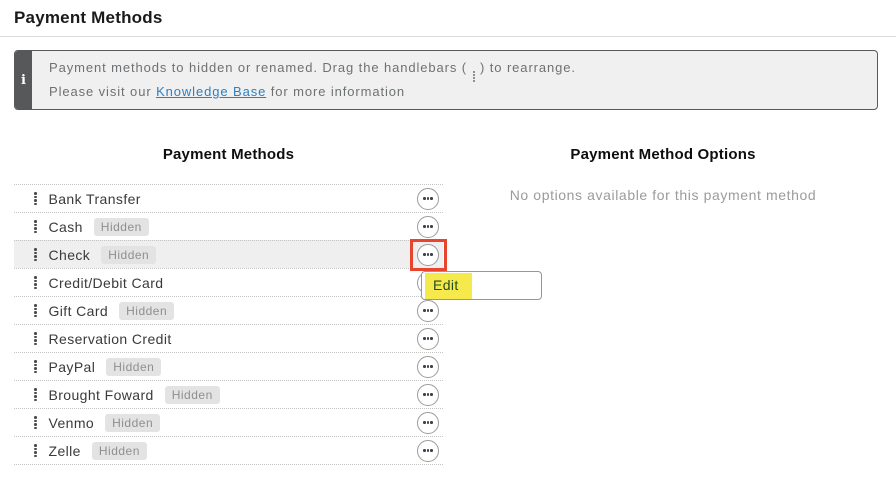 The height and width of the screenshot is (481, 896). I want to click on payment-method-name: Venmo, so click(71, 422).